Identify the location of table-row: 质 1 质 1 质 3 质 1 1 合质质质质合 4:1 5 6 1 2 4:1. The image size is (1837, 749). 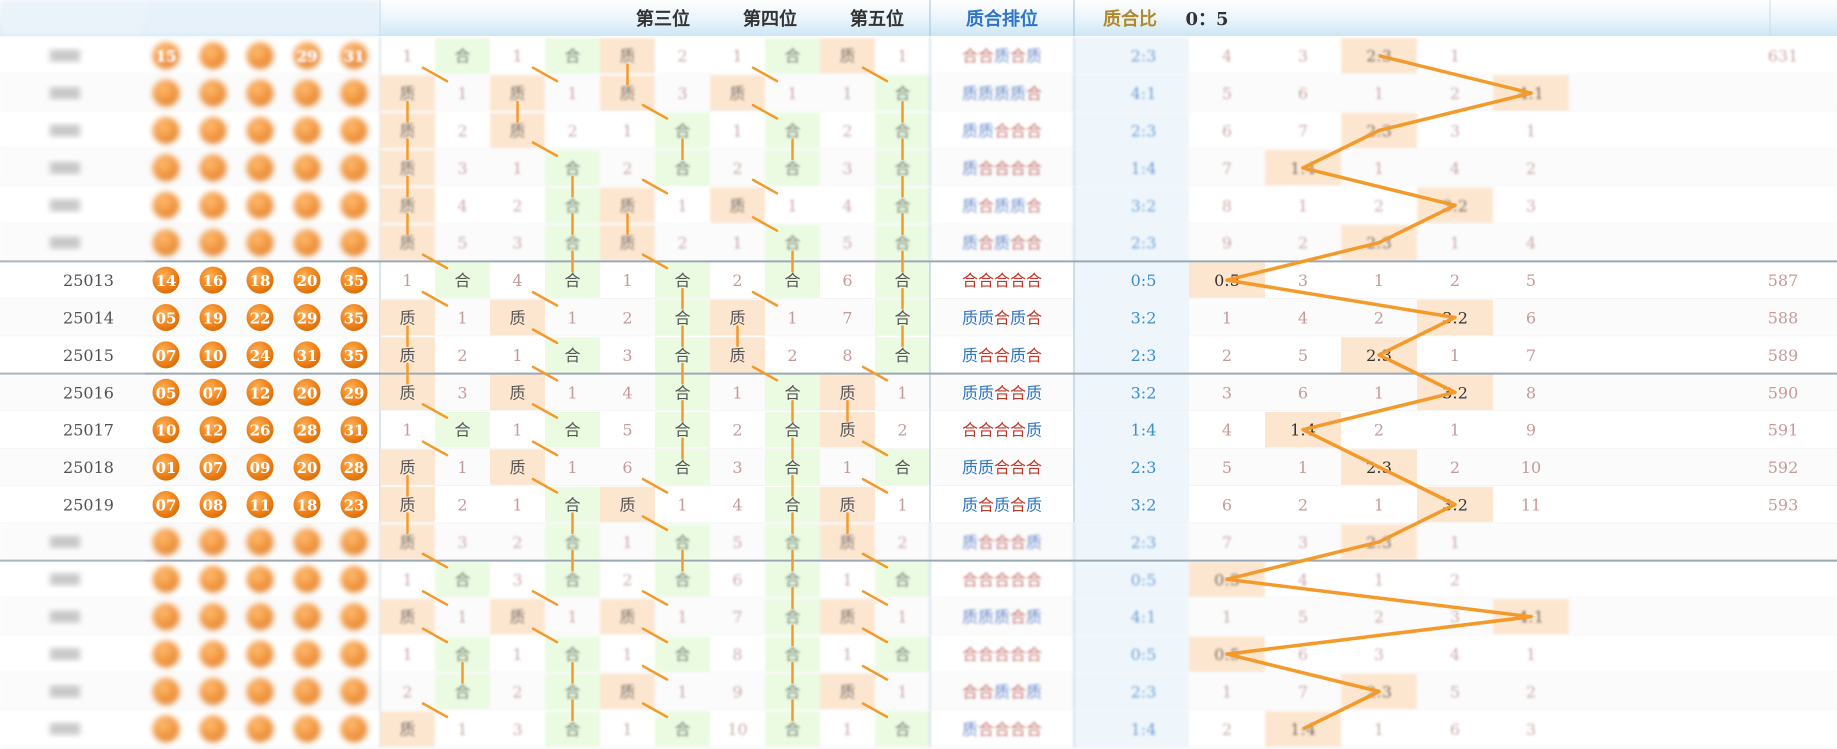
(918, 93).